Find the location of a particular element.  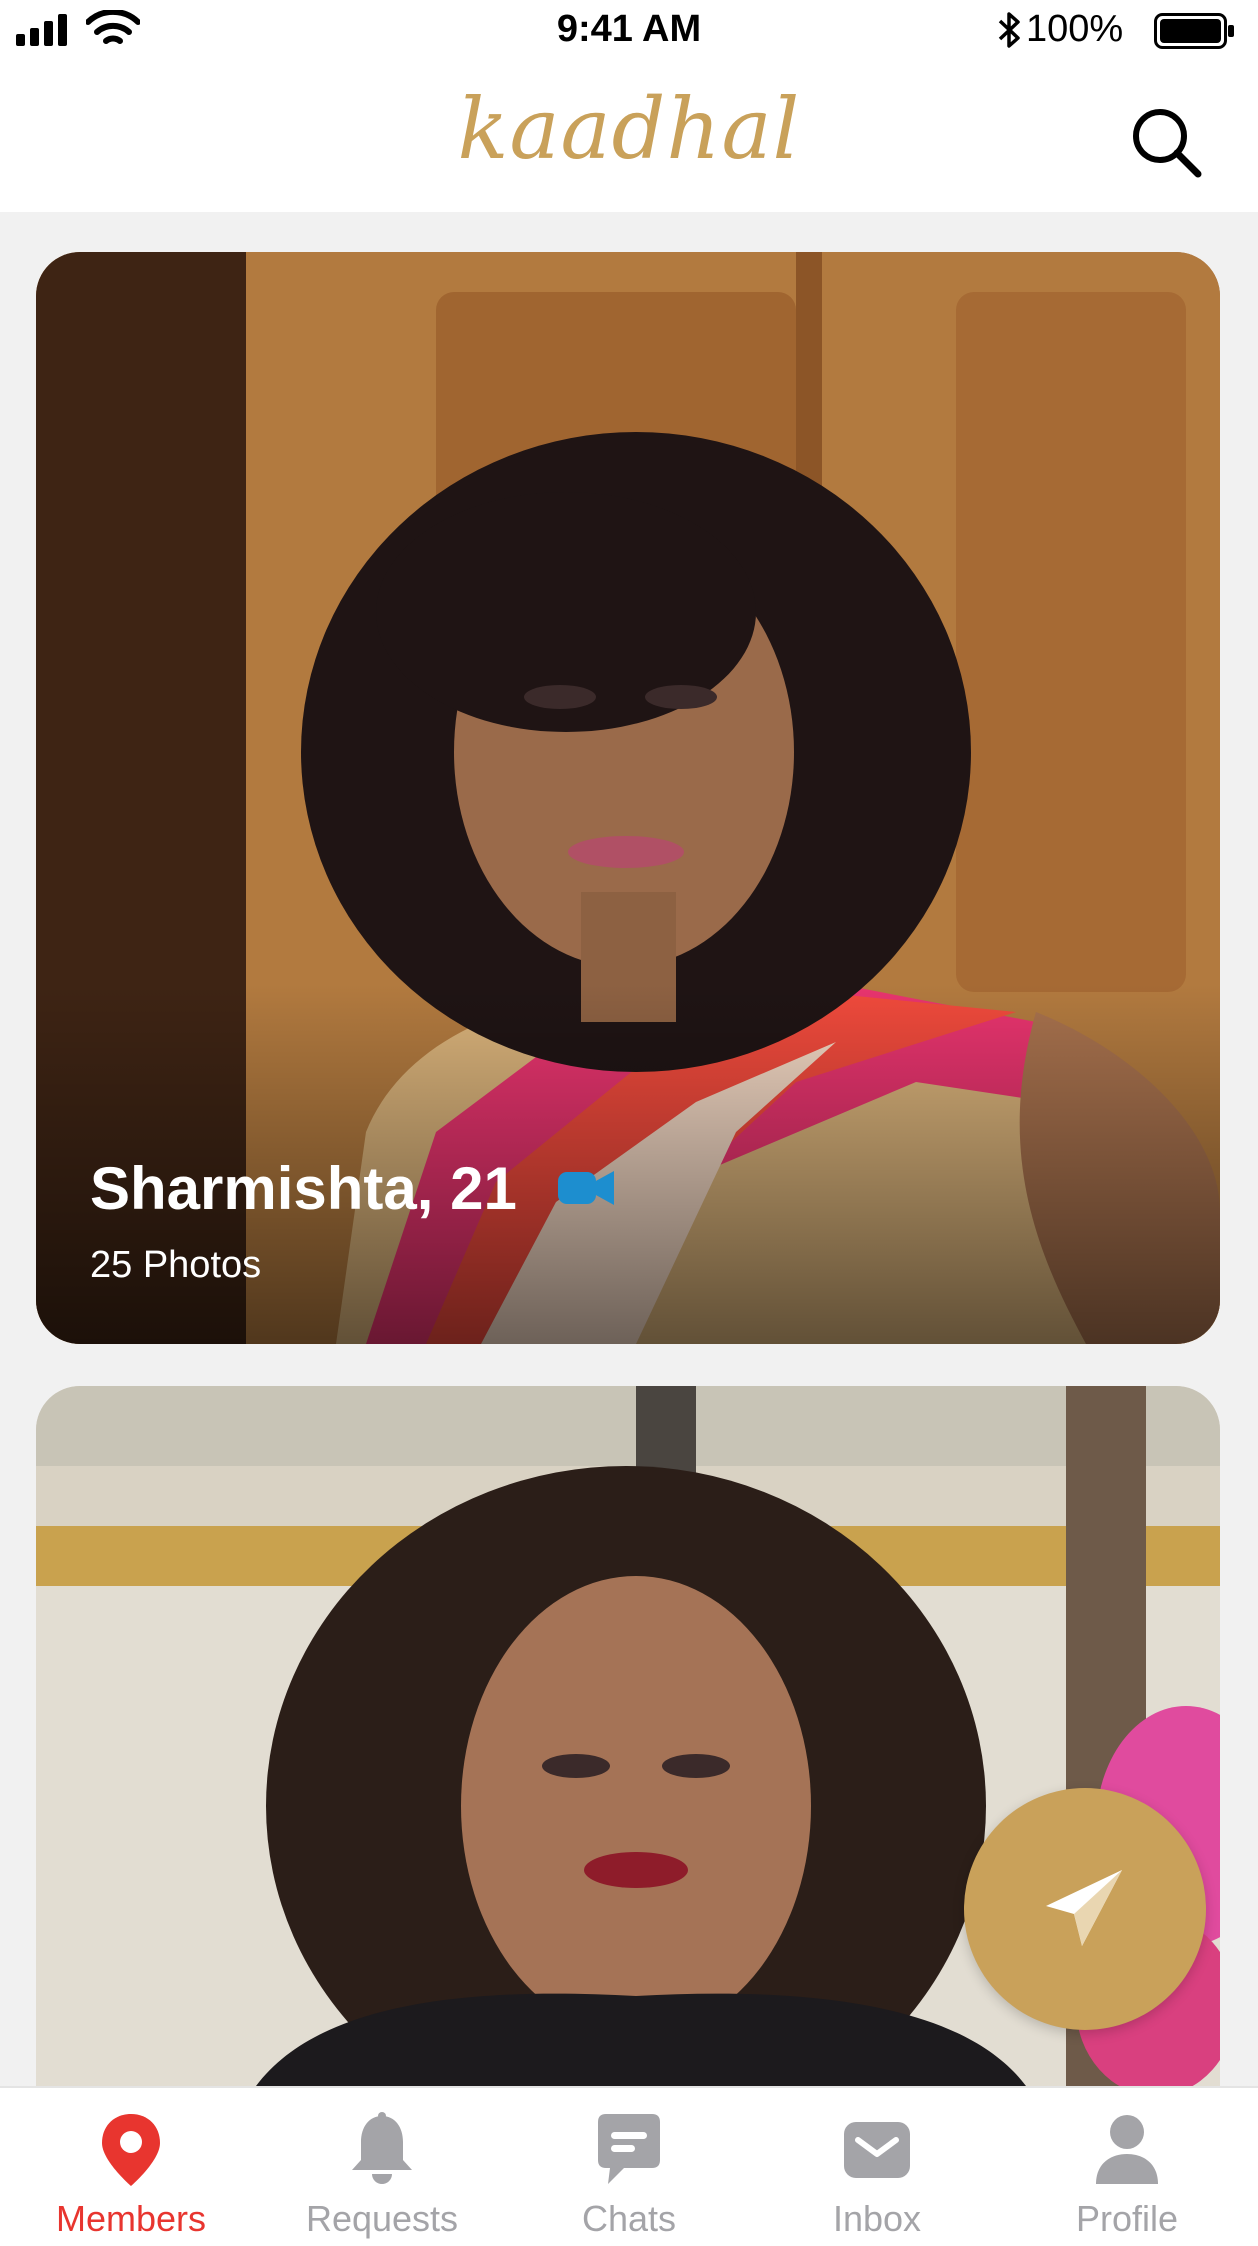

tab-profile: Profile is located at coordinates (1127, 2167).